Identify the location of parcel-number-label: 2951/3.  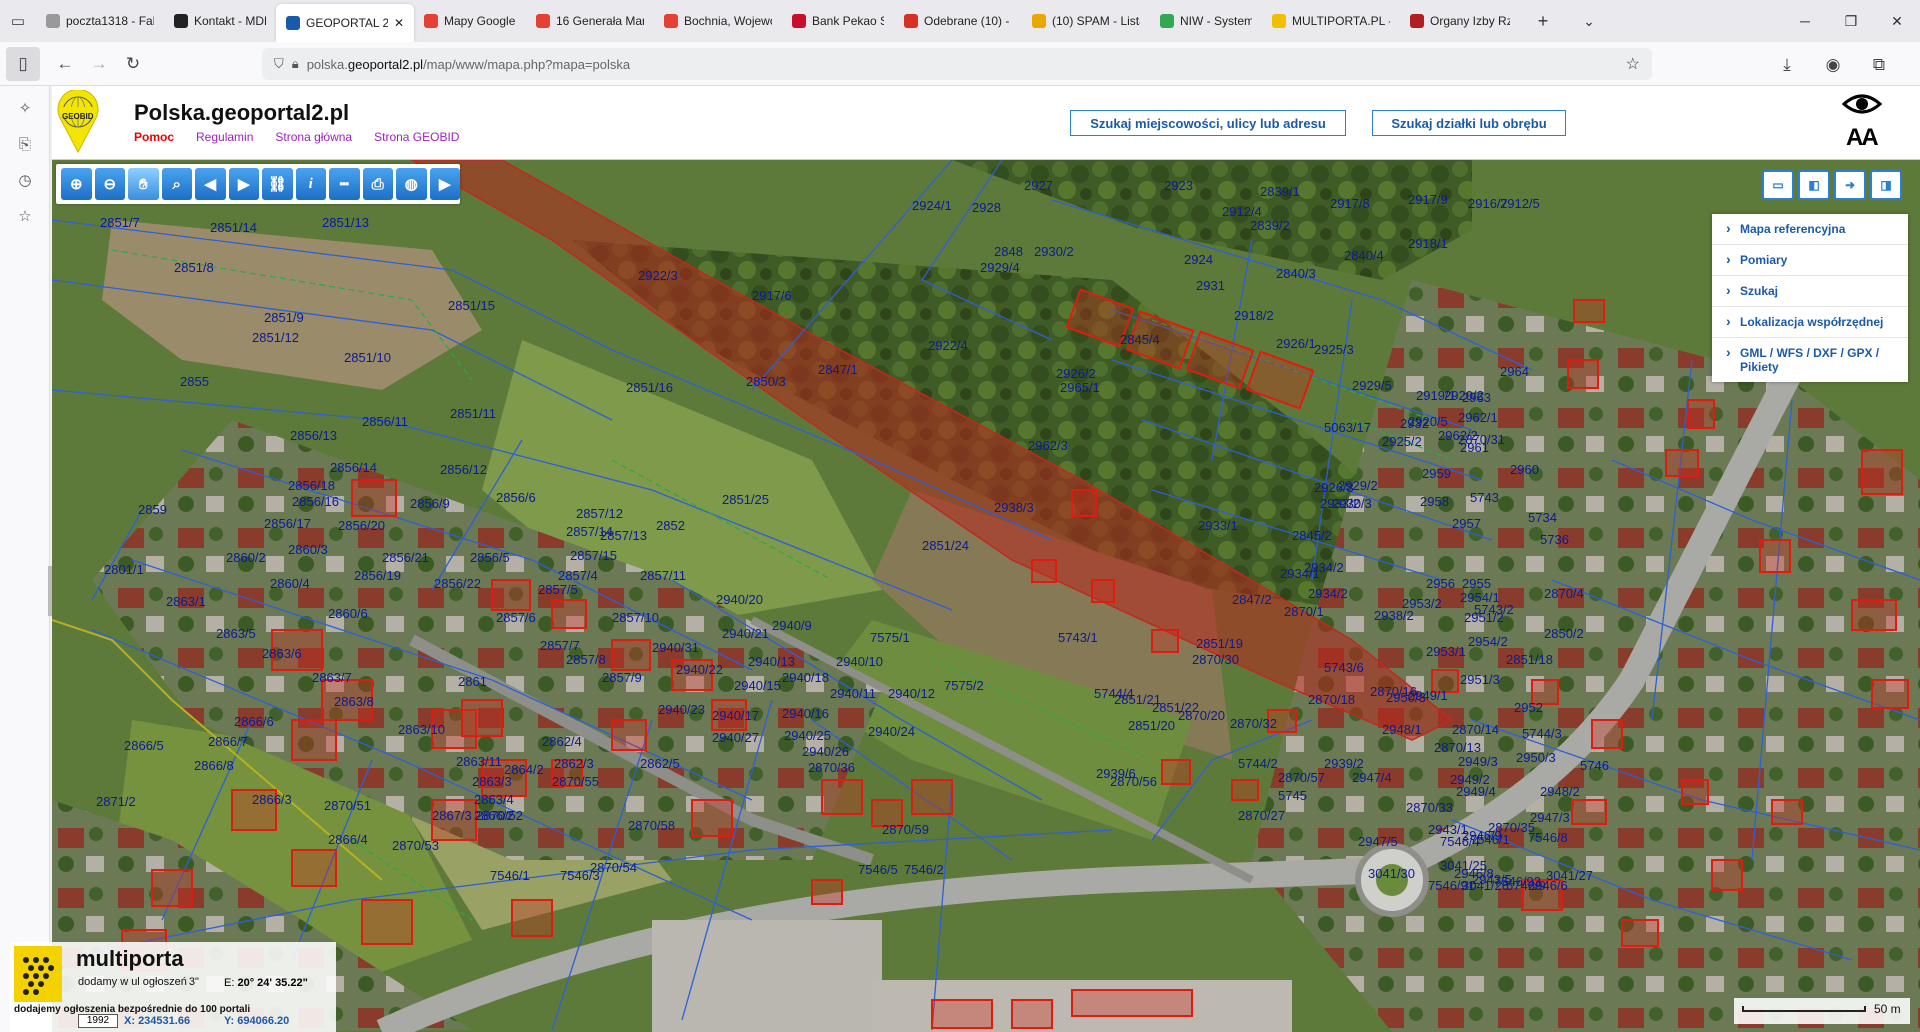
(1480, 679).